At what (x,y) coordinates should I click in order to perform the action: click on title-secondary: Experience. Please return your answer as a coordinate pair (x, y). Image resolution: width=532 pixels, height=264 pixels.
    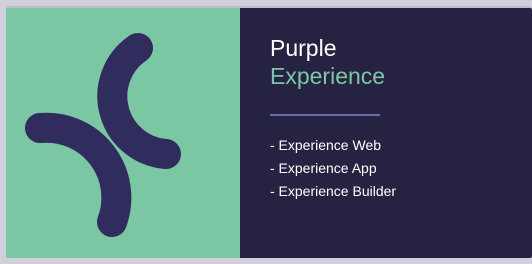
    Looking at the image, I should click on (328, 76).